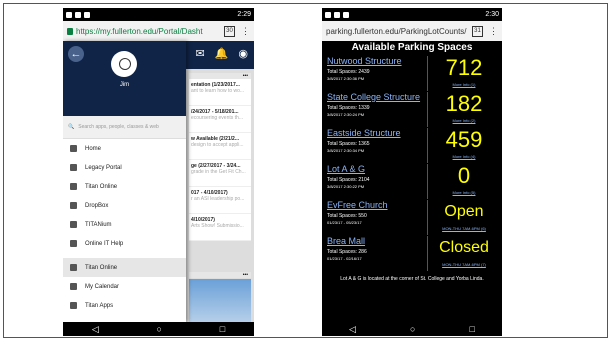 This screenshot has width=612, height=341. I want to click on status-time: 2:30, so click(492, 14).